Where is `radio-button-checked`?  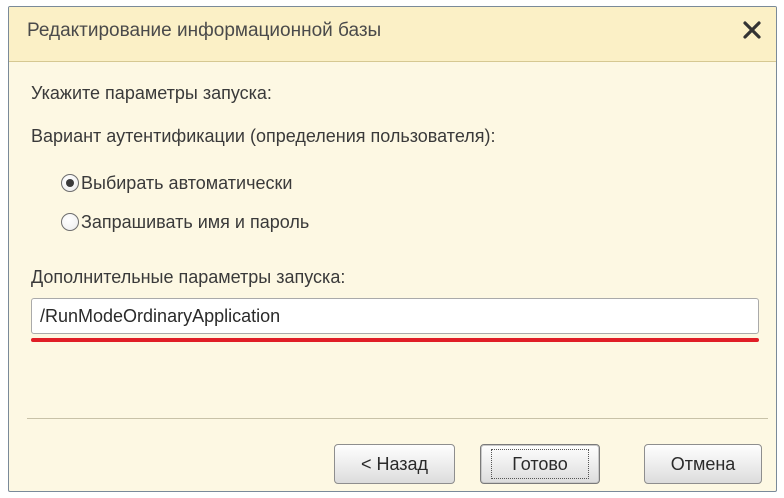 radio-button-checked is located at coordinates (70, 183).